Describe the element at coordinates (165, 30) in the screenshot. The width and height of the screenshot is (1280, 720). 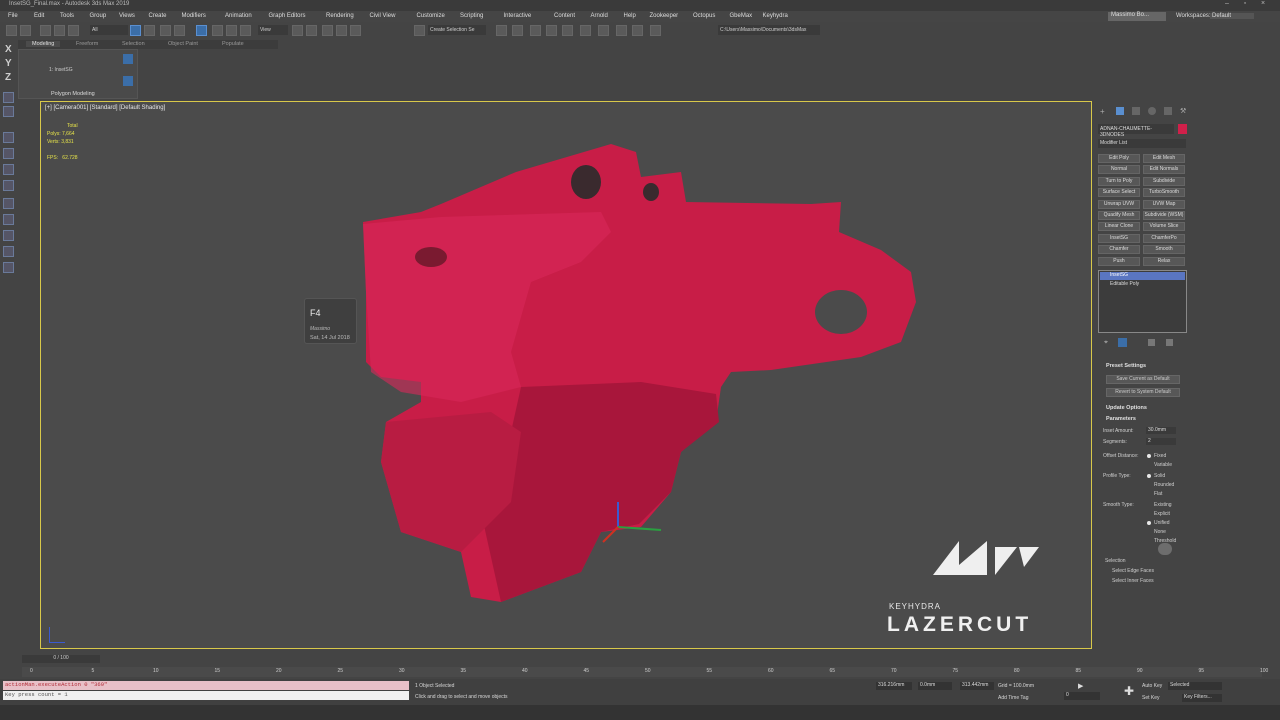
I see `rect-select-icon` at that location.